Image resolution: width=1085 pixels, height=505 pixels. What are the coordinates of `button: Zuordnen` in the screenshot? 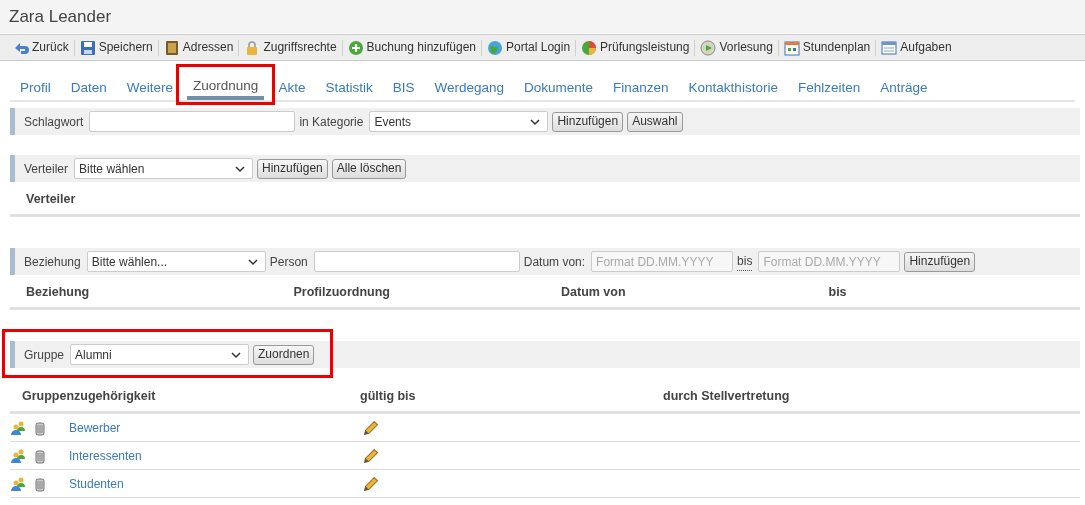 It's located at (284, 354).